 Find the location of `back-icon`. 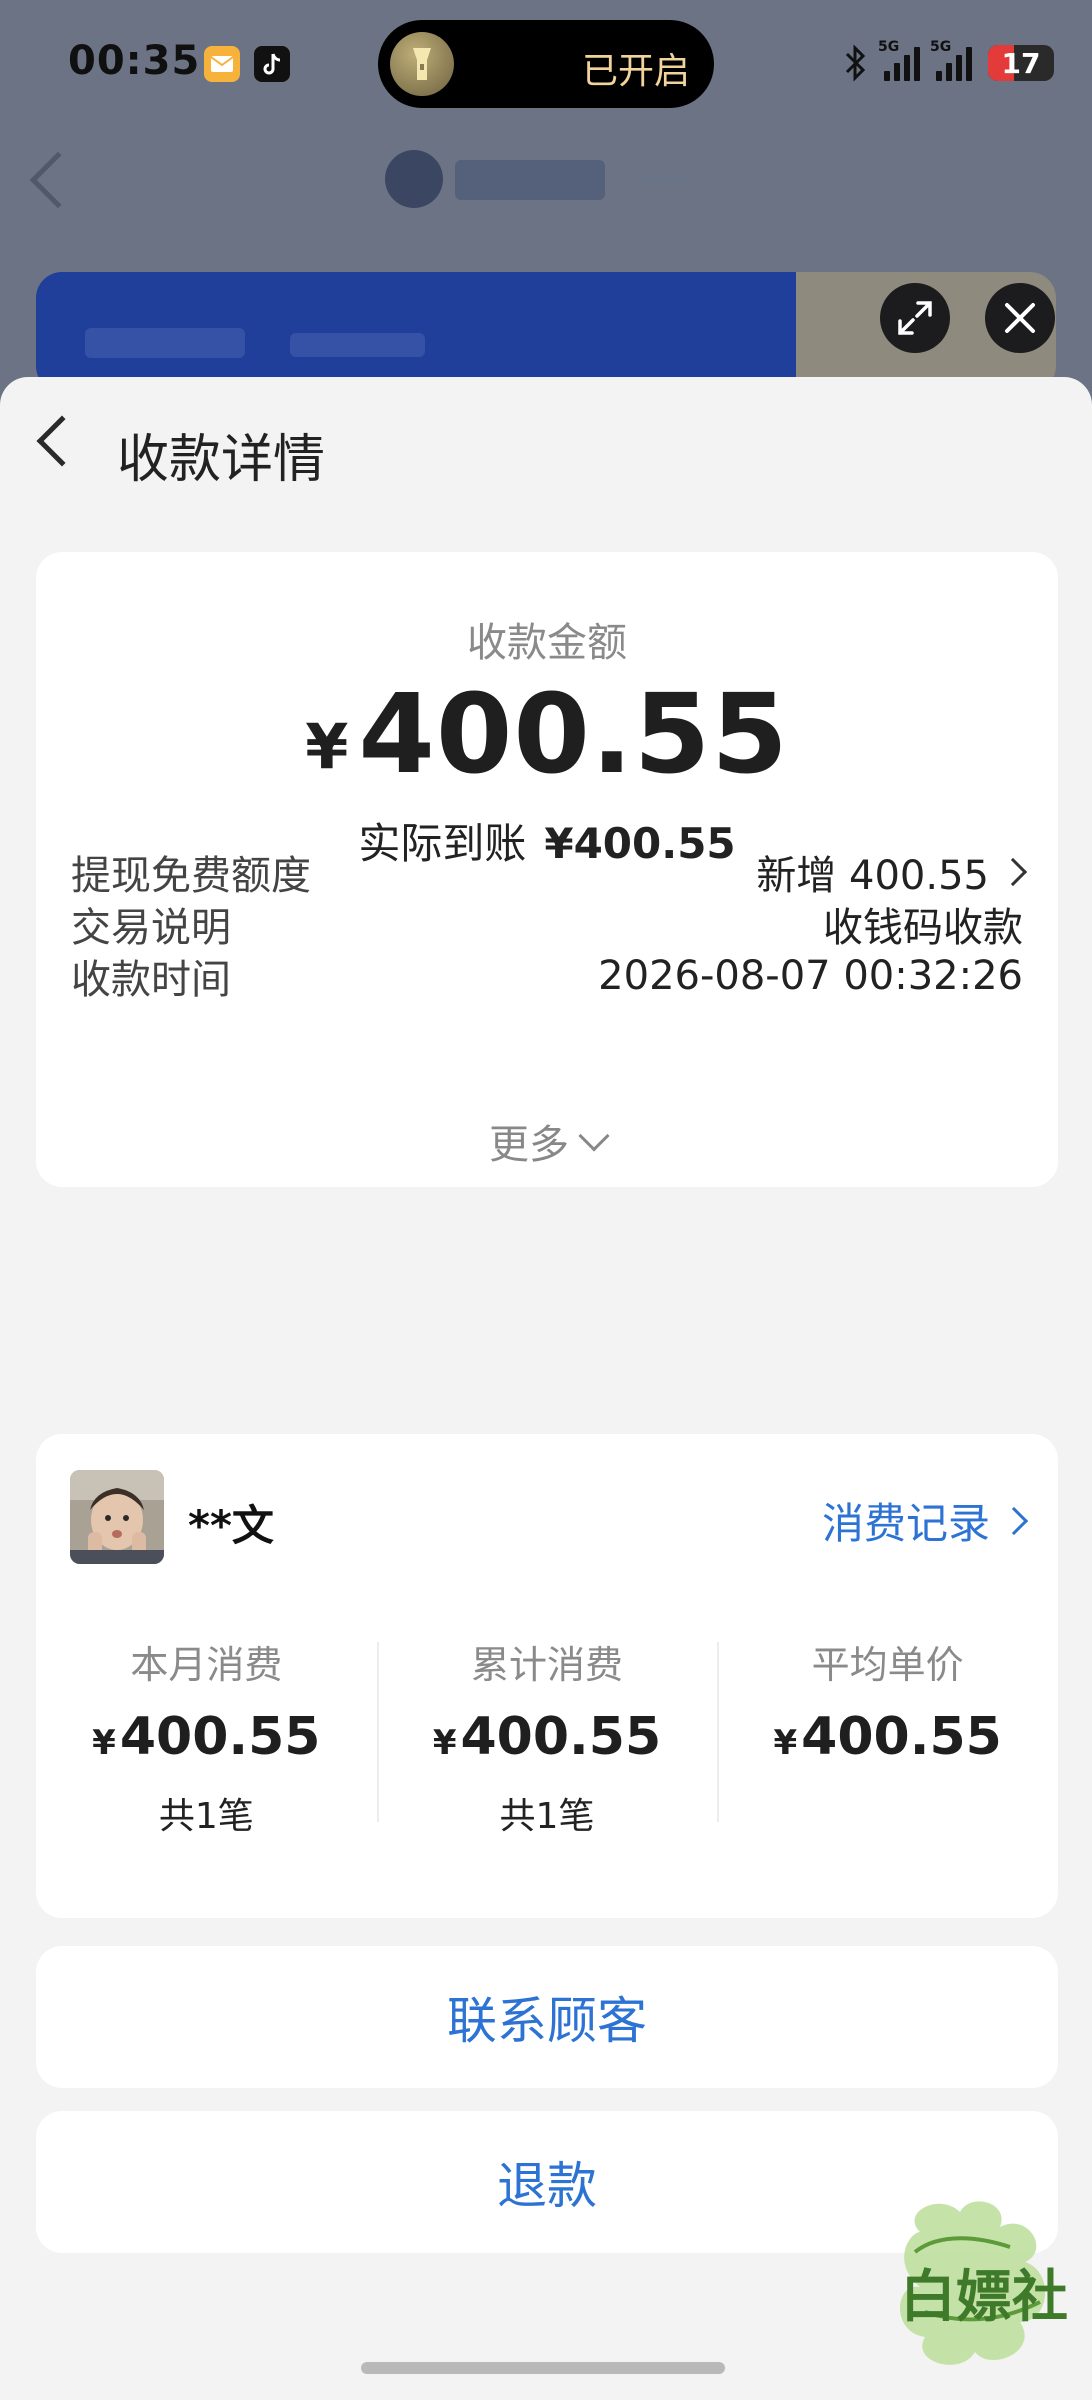

back-icon is located at coordinates (62, 441).